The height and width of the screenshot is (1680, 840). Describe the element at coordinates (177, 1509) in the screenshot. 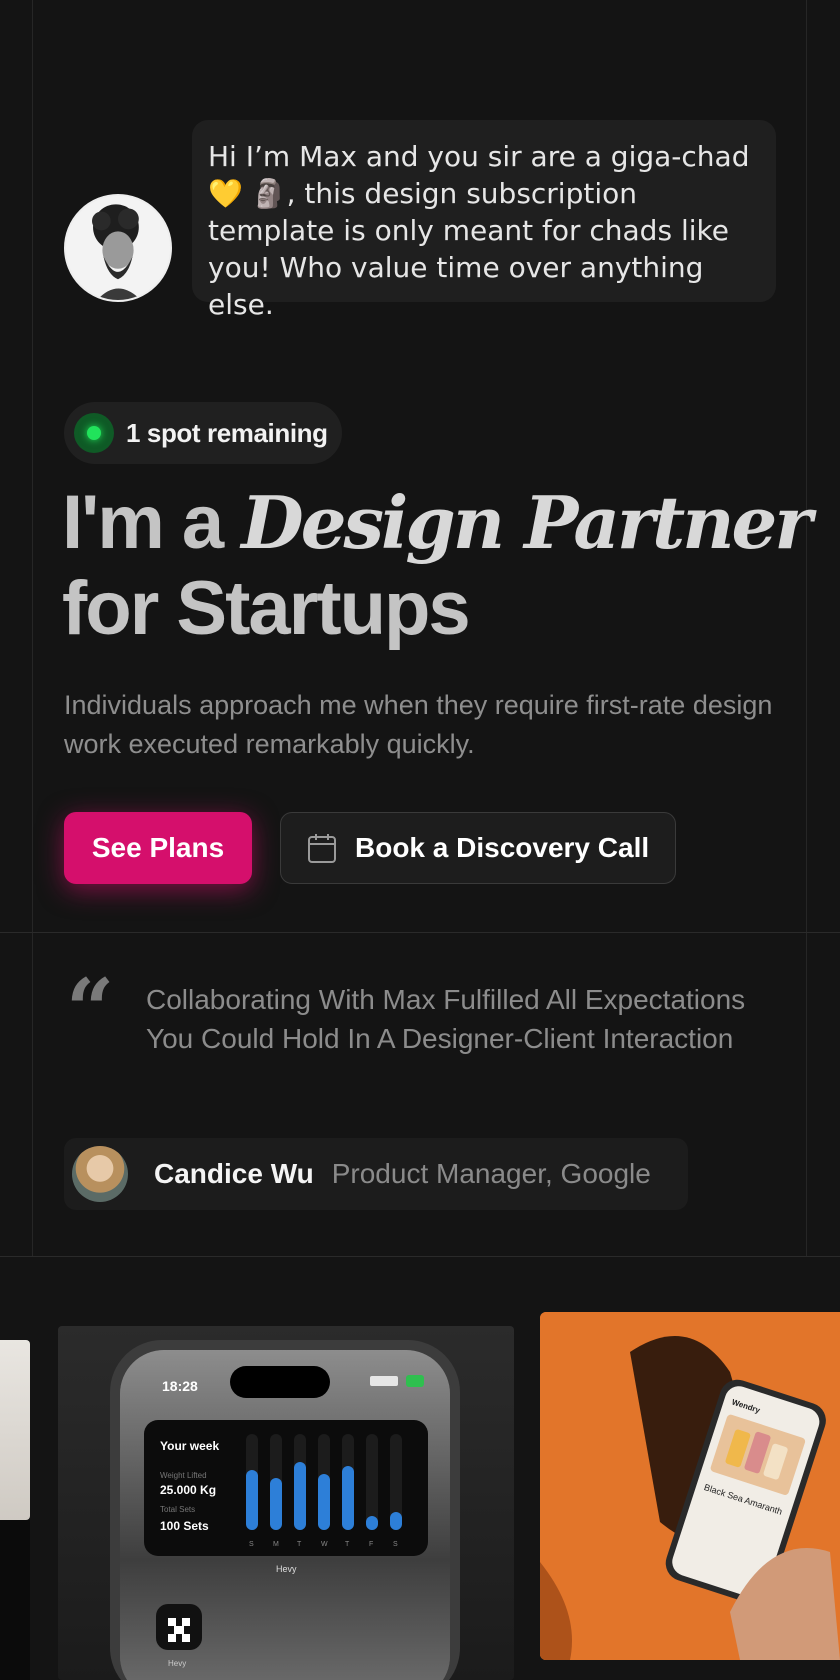

I see `sets-label: Total Sets` at that location.